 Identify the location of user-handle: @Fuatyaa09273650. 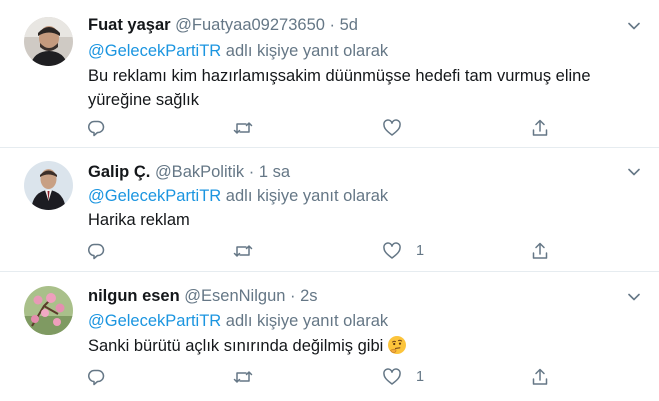
(250, 25).